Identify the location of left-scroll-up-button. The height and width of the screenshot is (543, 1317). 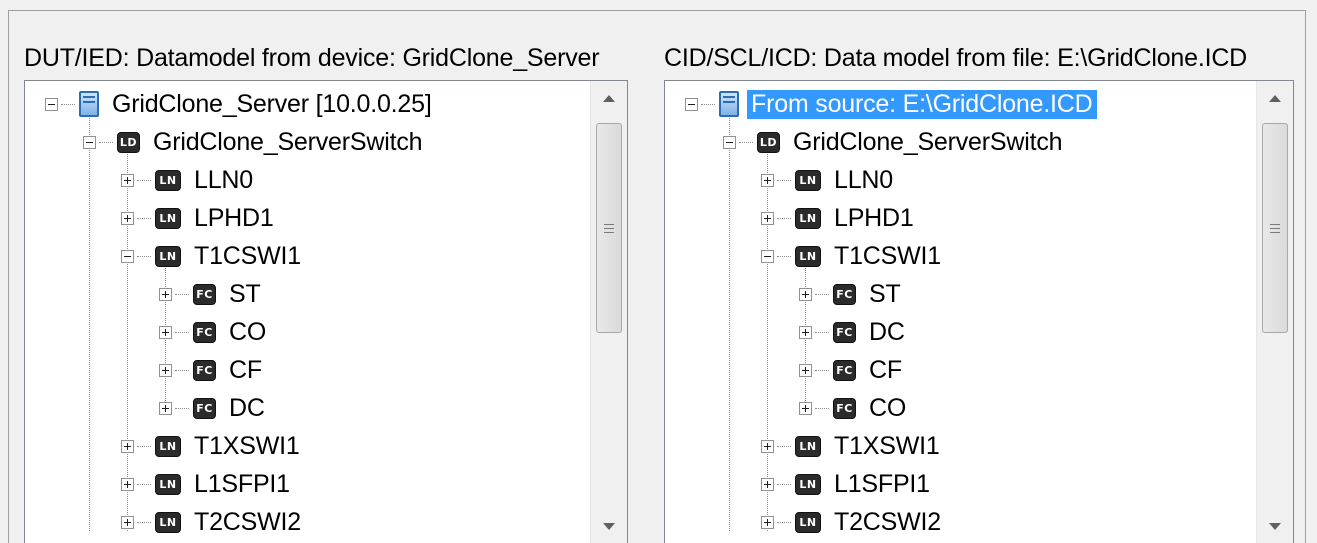
(609, 98).